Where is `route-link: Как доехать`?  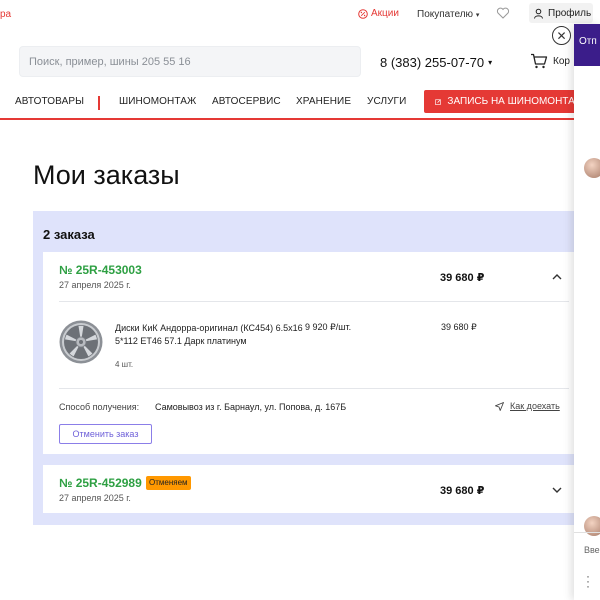 route-link: Как доехать is located at coordinates (527, 406).